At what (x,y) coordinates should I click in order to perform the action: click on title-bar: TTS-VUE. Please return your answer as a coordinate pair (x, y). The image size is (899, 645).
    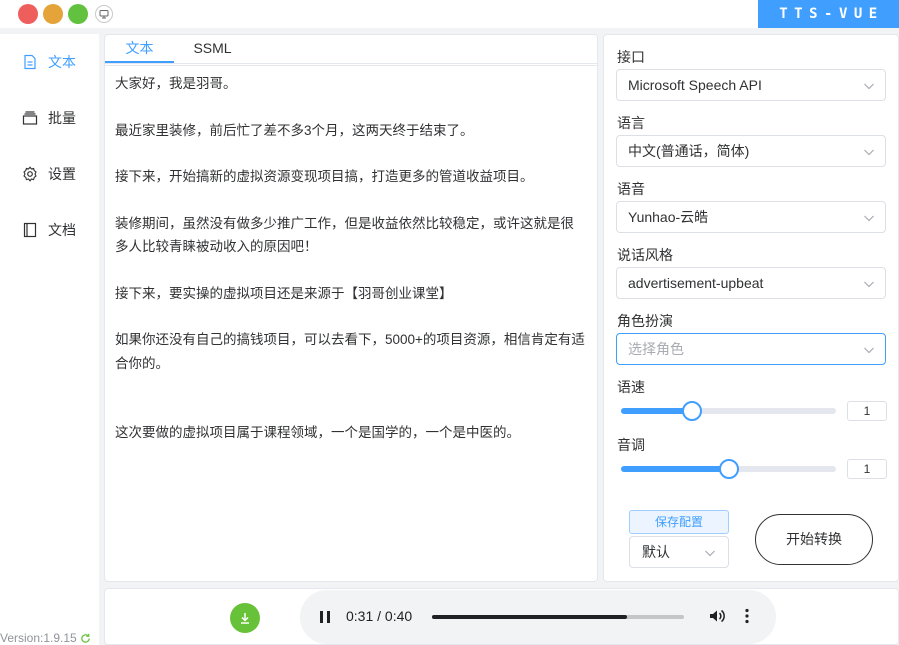
    Looking at the image, I should click on (449, 14).